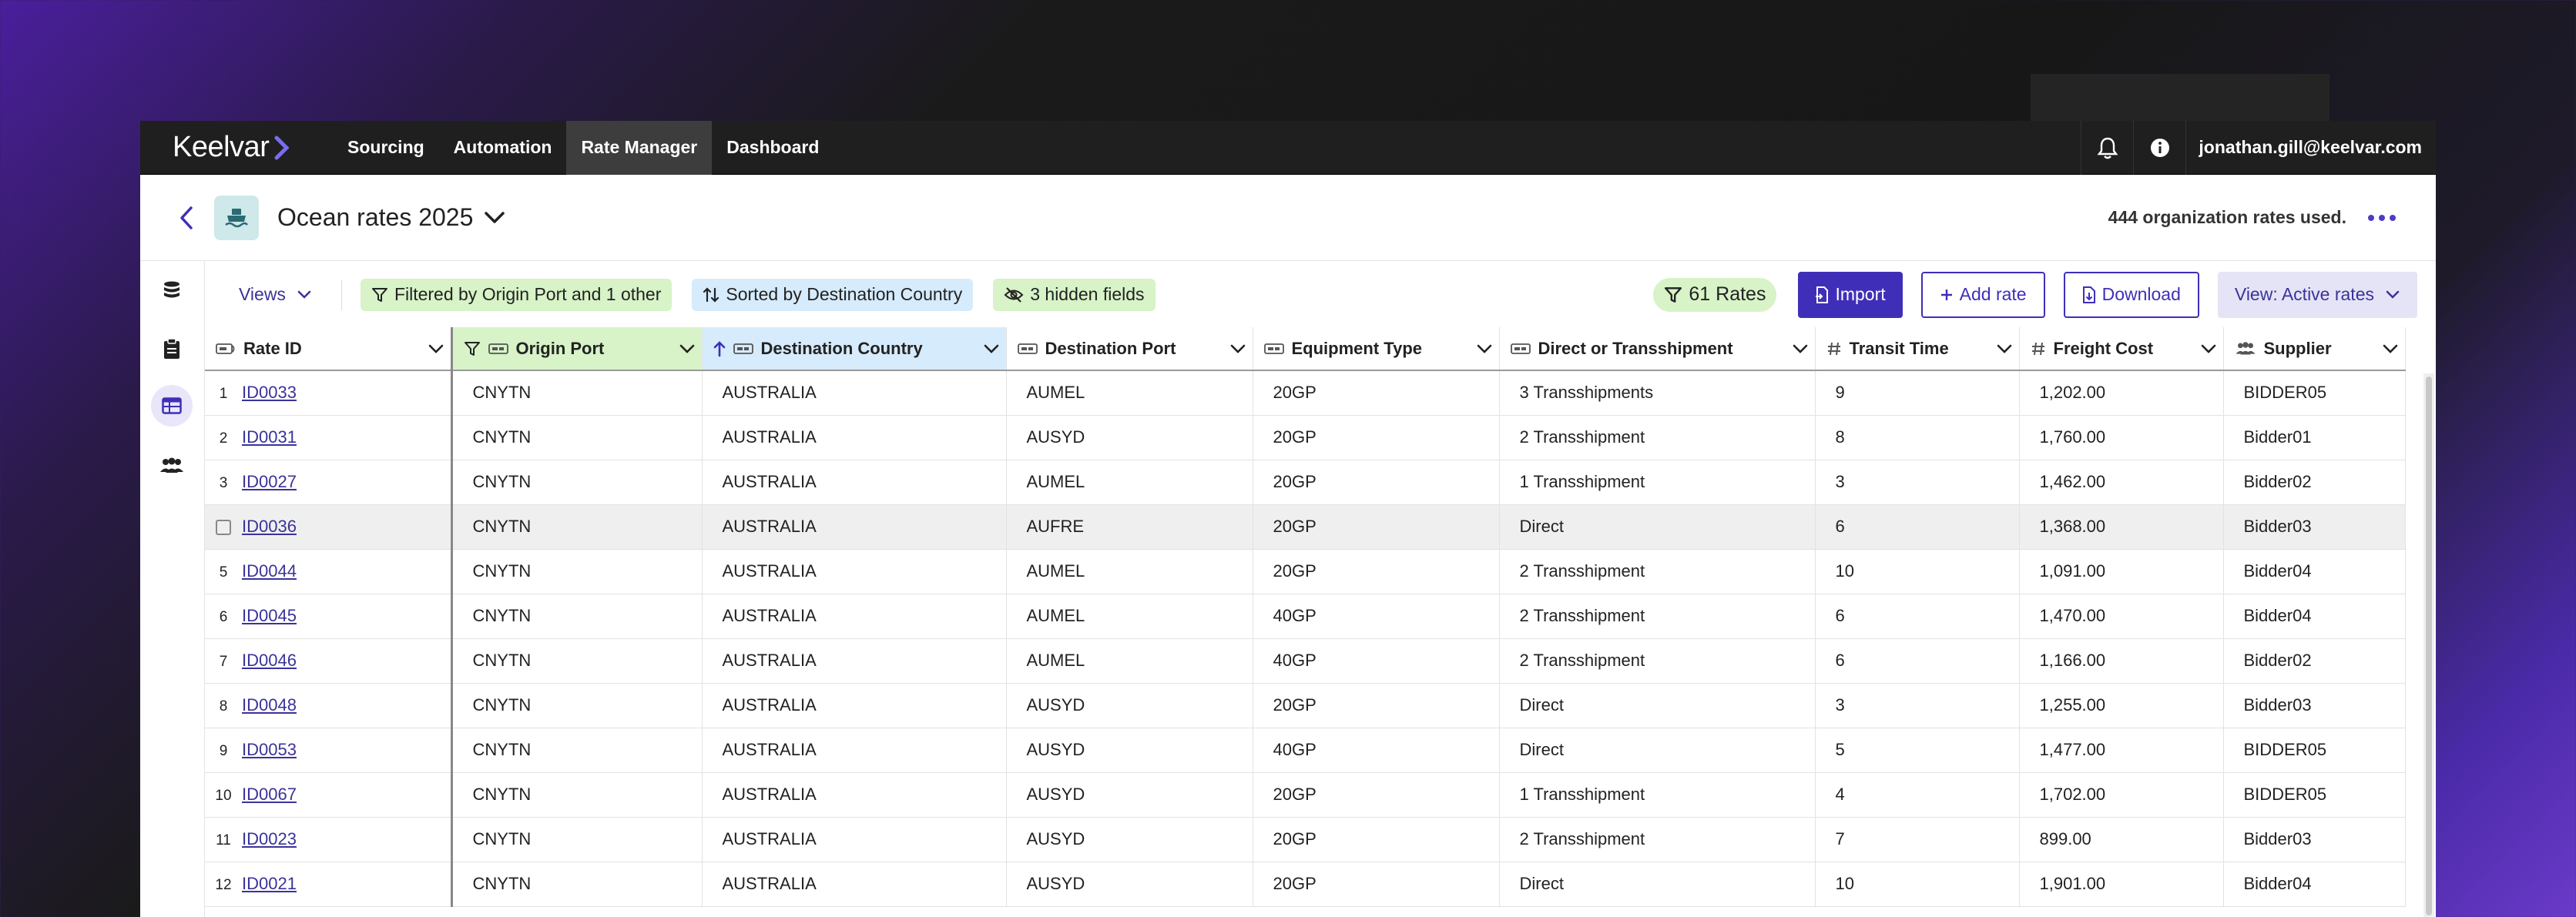 The height and width of the screenshot is (917, 2576). Describe the element at coordinates (2121, 527) in the screenshot. I see `freight-cost-cell: 1,368.00` at that location.